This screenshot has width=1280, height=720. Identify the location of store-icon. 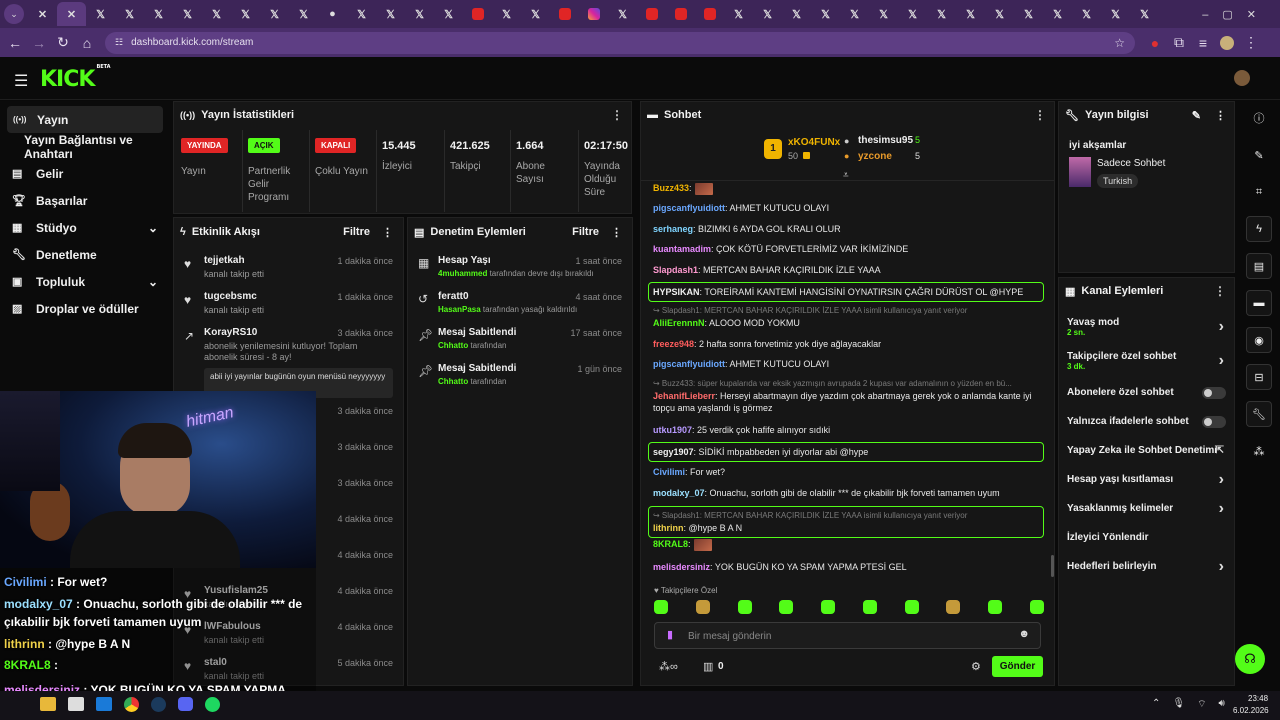
(76, 704).